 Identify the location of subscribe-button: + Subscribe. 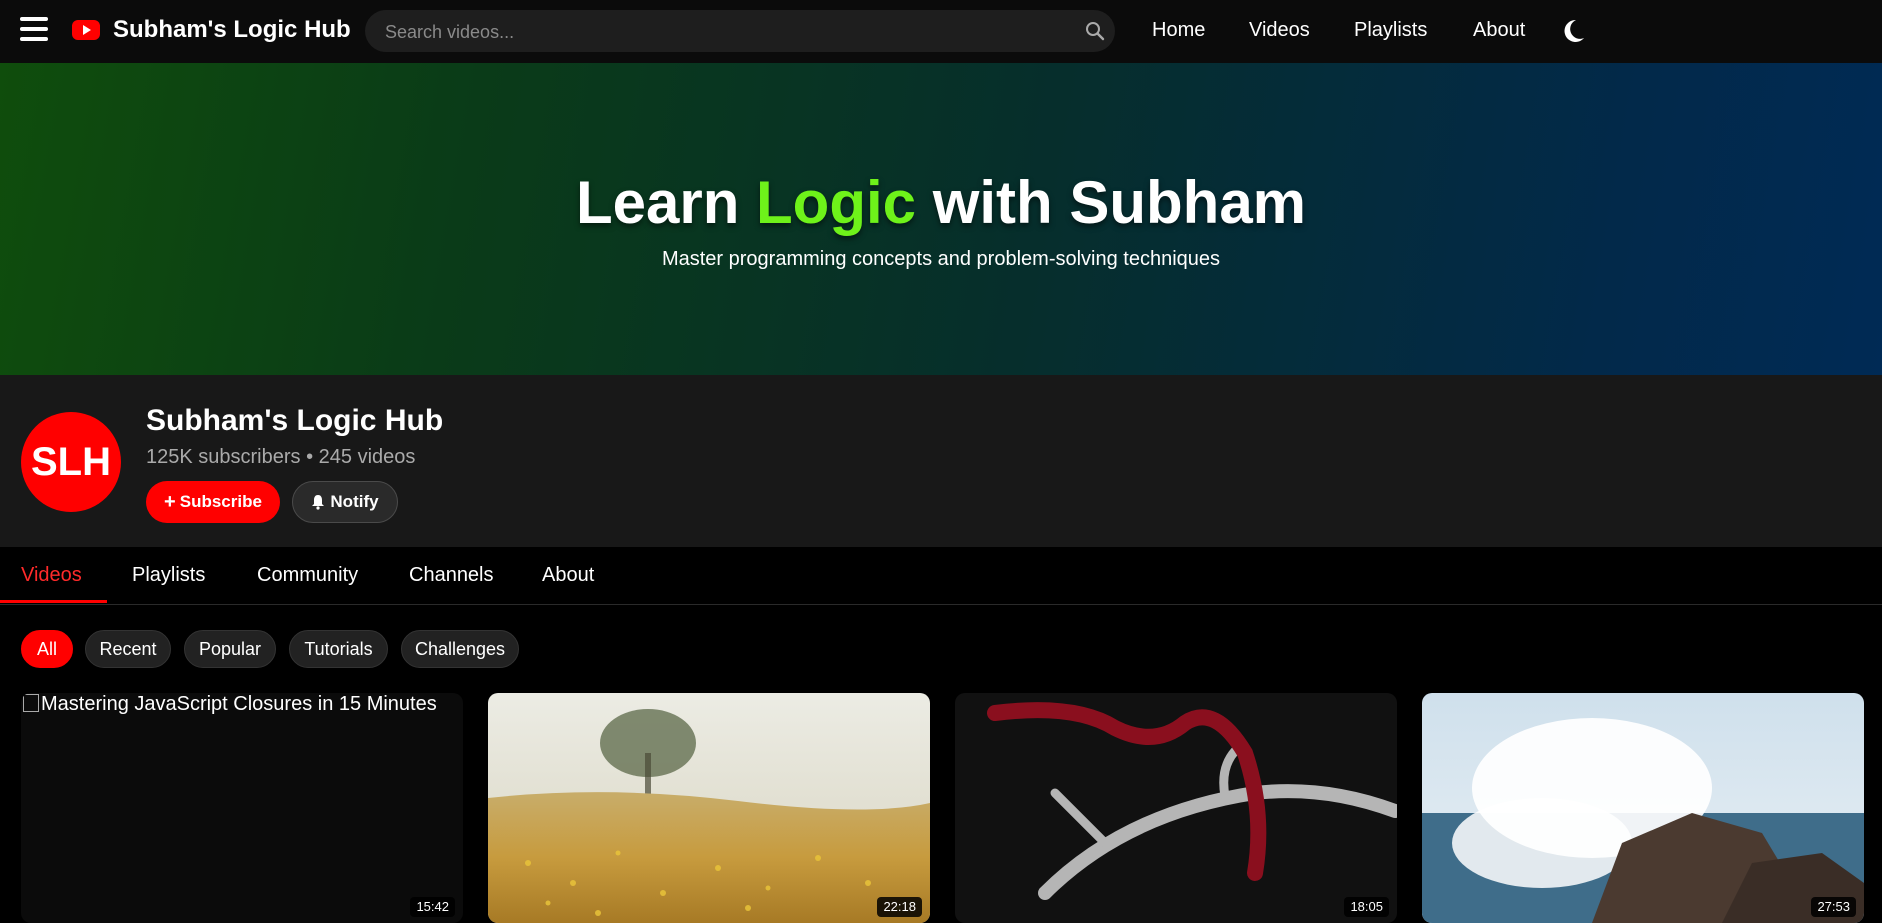
(213, 502).